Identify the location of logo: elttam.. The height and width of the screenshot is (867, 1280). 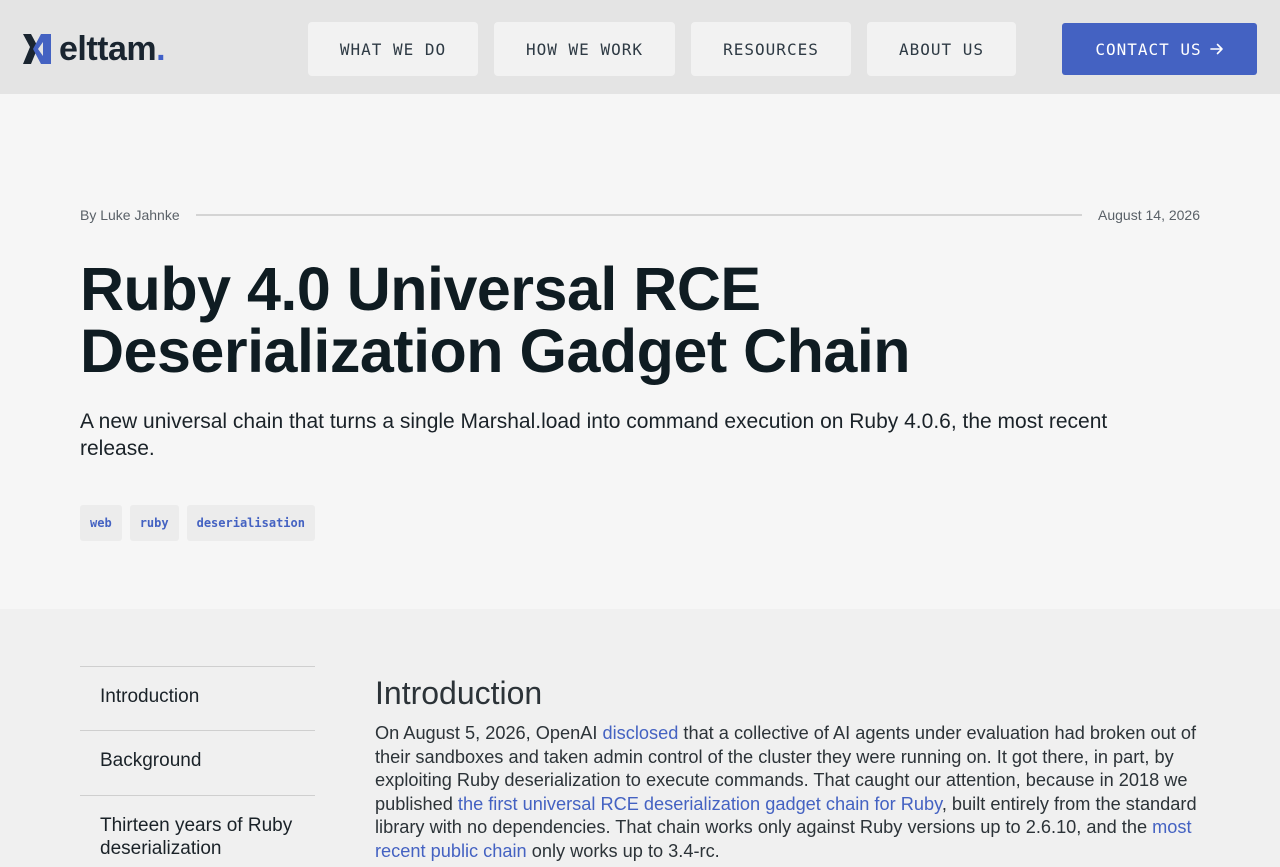
(94, 49).